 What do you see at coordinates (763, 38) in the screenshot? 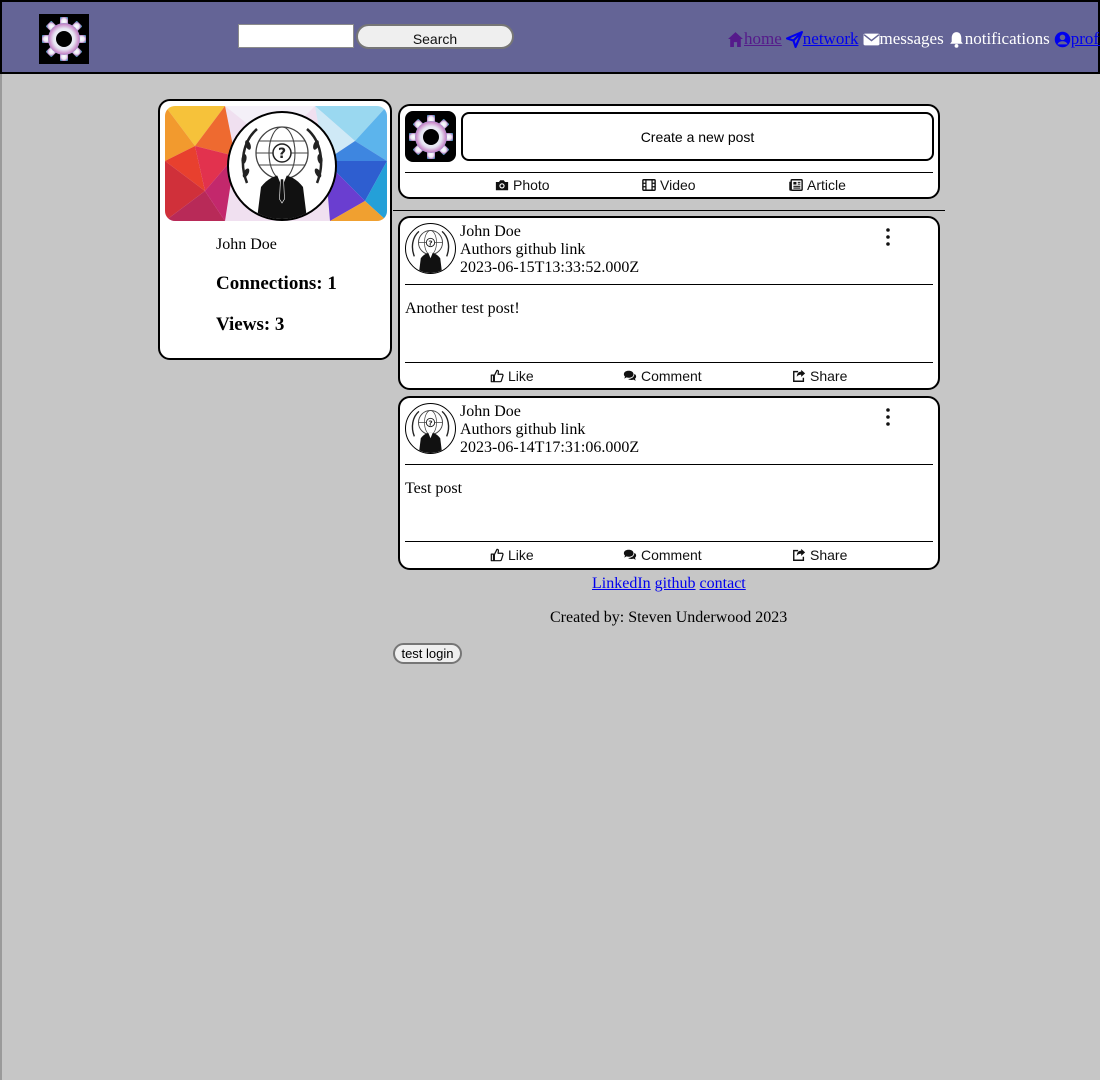
I see `nav-home-label: home` at bounding box center [763, 38].